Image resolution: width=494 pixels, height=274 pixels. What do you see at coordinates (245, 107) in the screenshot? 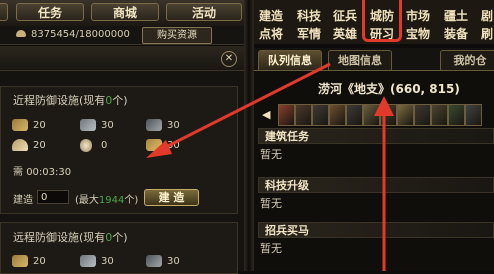
I see `arrow-line-diagonal` at bounding box center [245, 107].